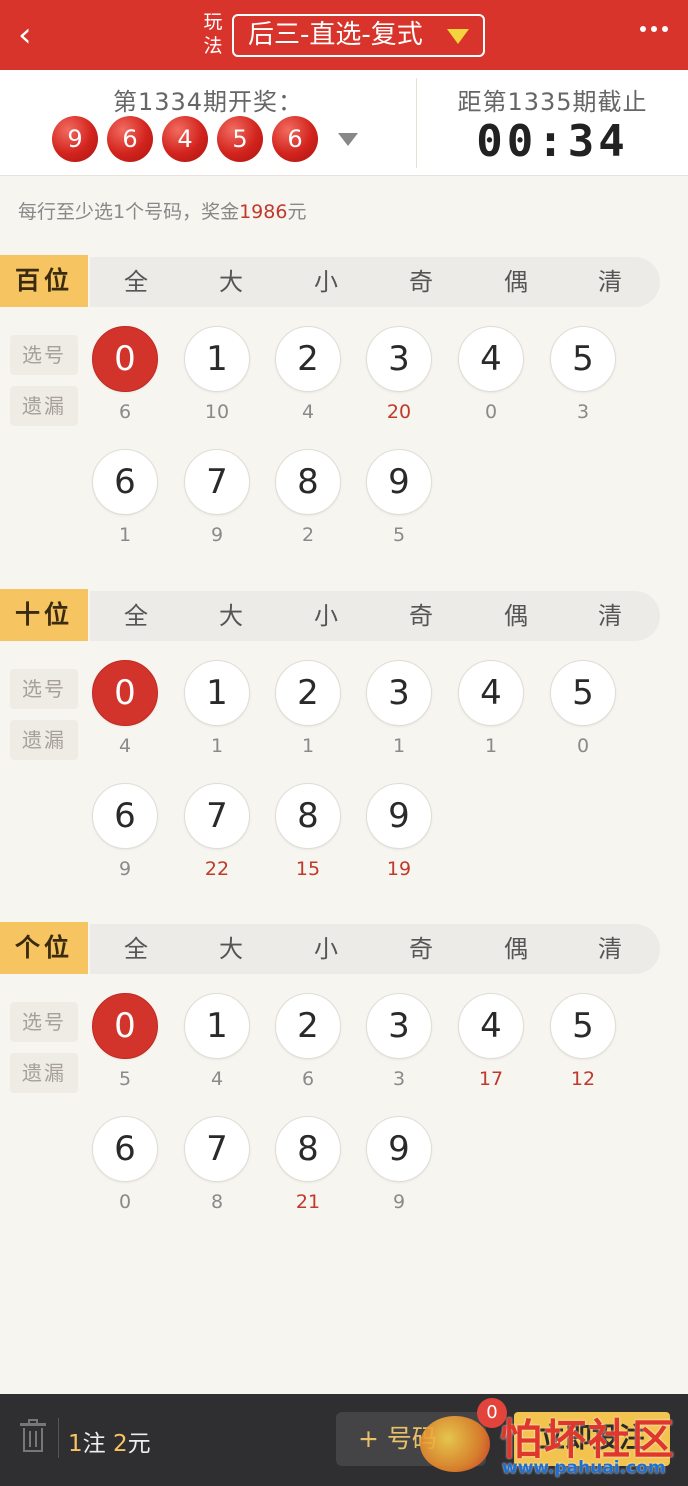 This screenshot has height=1486, width=688. What do you see at coordinates (120, 1444) in the screenshot?
I see `bet-amount: 2` at bounding box center [120, 1444].